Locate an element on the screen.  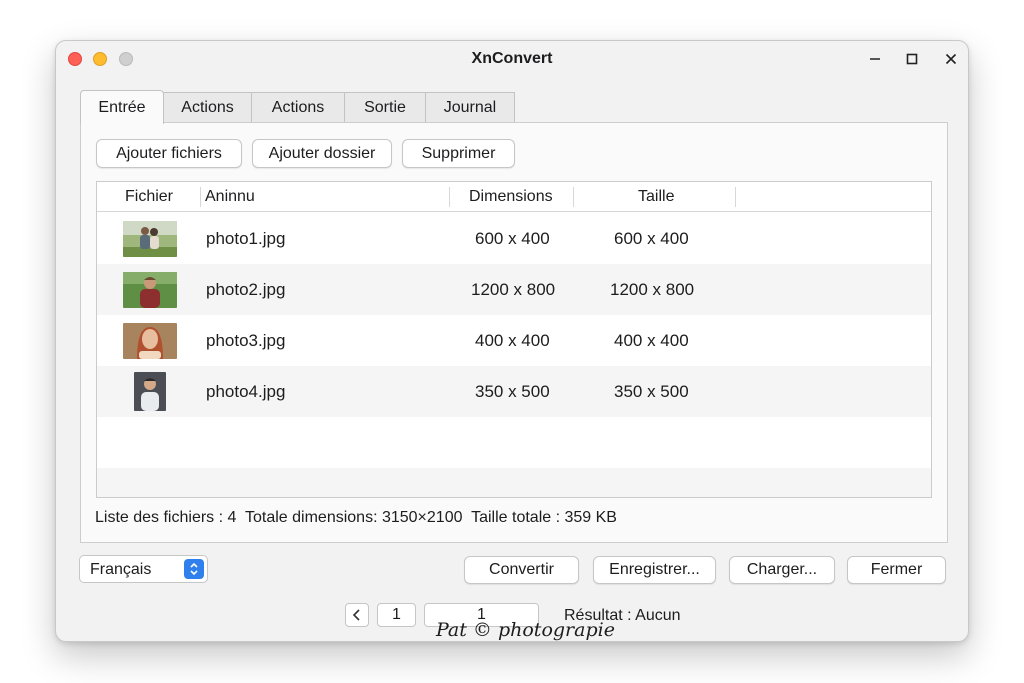
column-header-file: Fichier is located at coordinates (149, 197).